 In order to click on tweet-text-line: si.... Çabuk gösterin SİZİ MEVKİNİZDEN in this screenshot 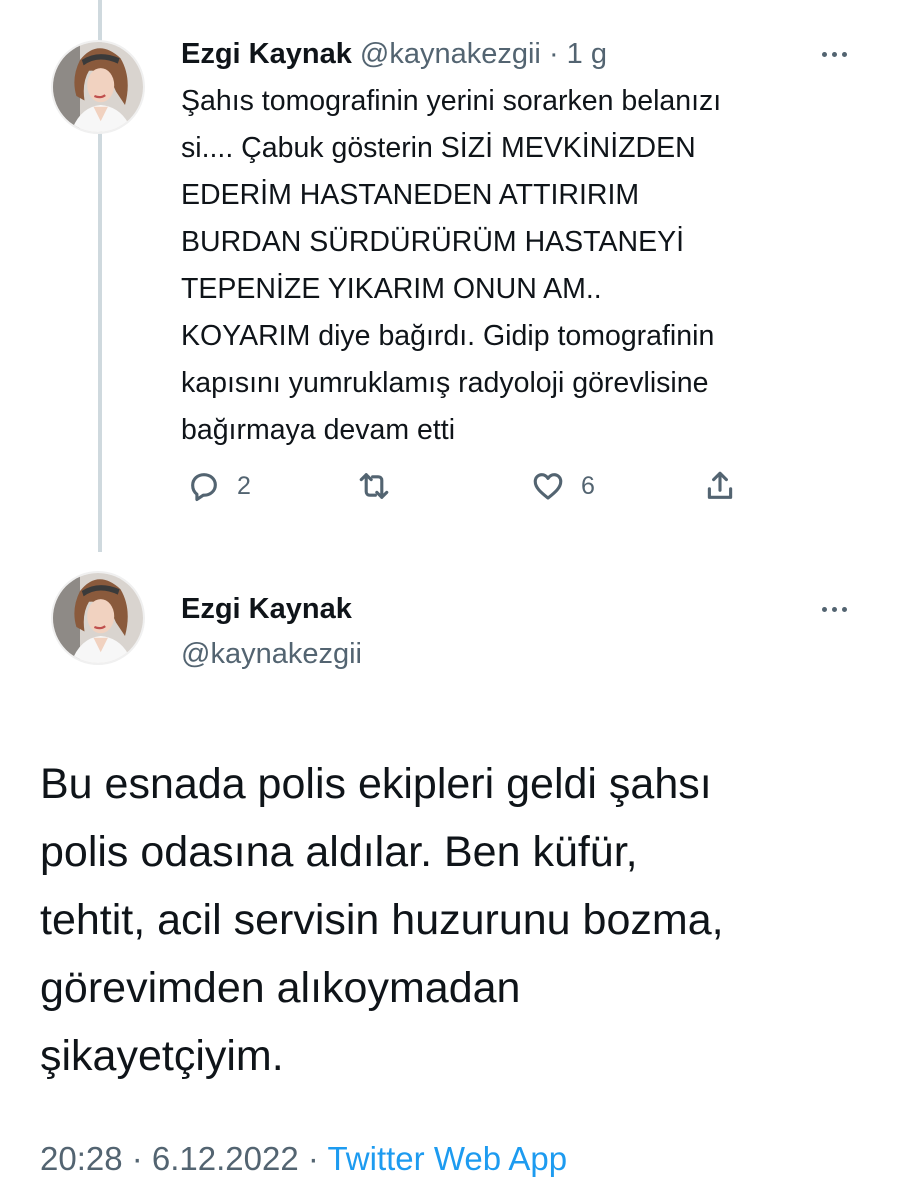, I will do `click(438, 148)`.